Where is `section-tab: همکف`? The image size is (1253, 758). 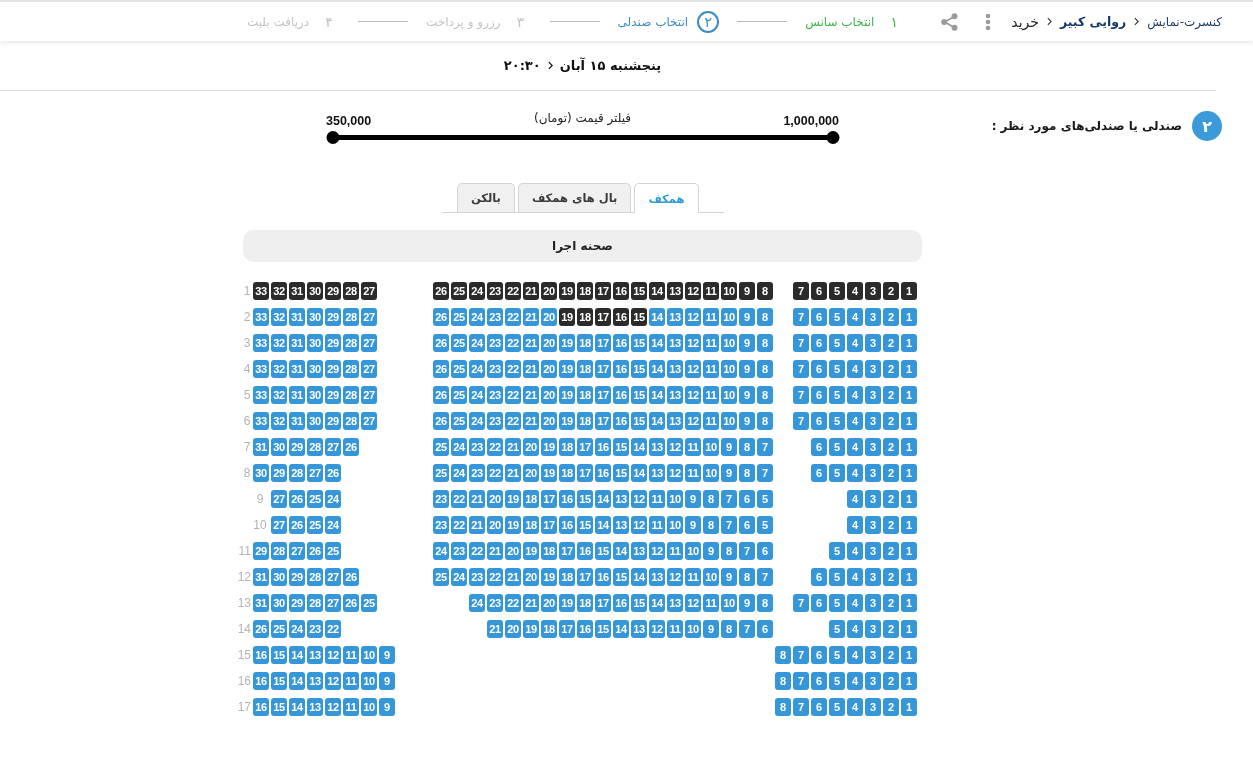
section-tab: همکف is located at coordinates (666, 198).